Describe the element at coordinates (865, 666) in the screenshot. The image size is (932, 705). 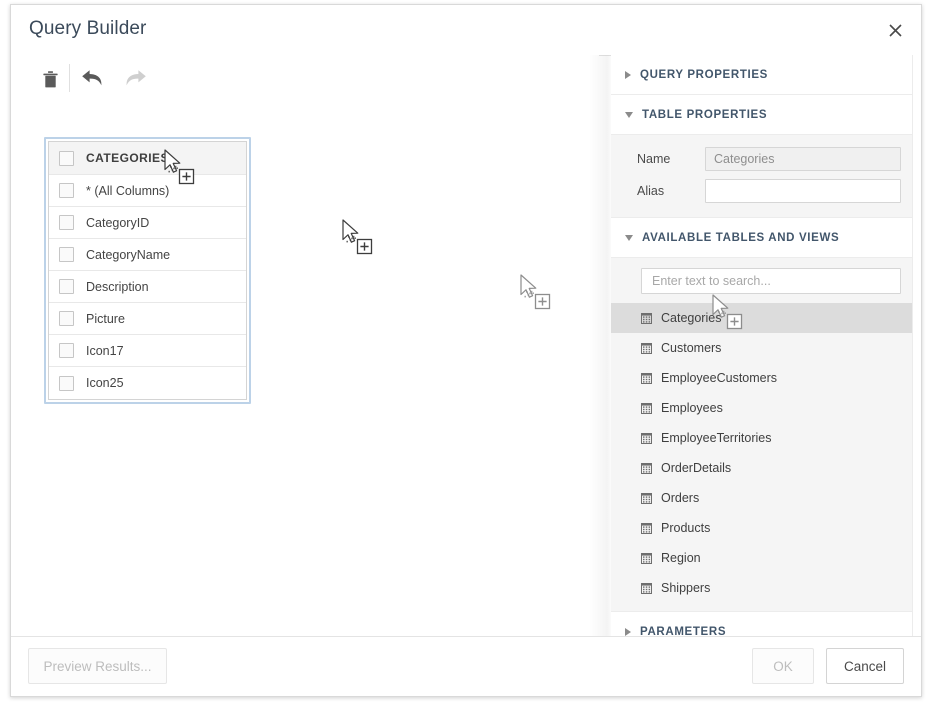
I see `cancel-button: Cancel` at that location.